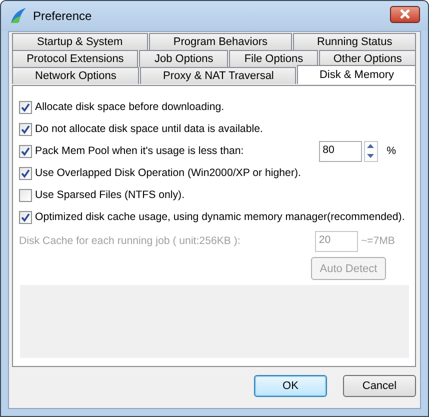  What do you see at coordinates (130, 241) in the screenshot?
I see `field-label: Disk Cache for each running job ( unit:256KB ):` at bounding box center [130, 241].